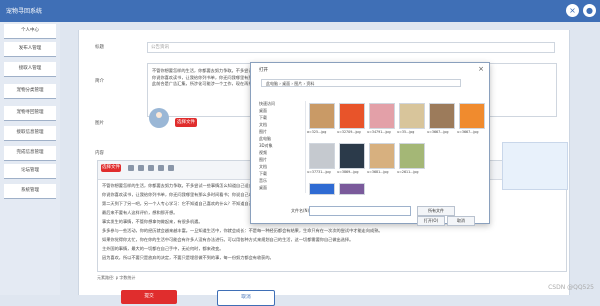  What do you see at coordinates (349, 132) in the screenshot?
I see `file-name: u=32709...jpg` at bounding box center [349, 132].